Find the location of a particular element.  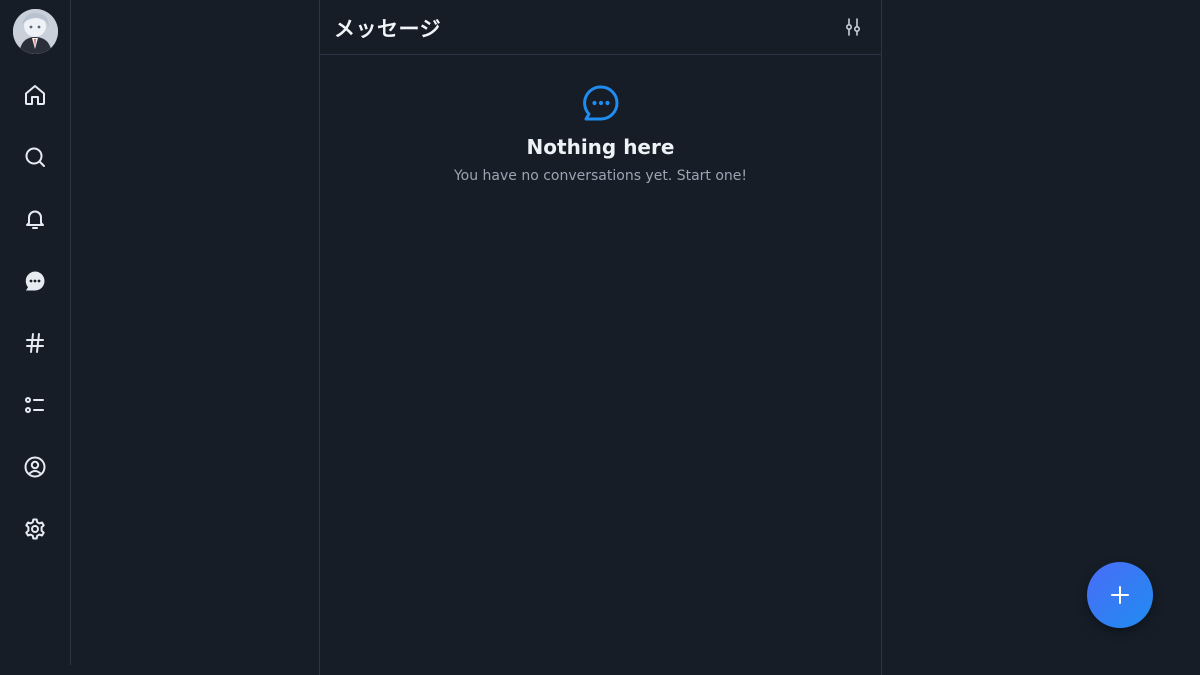

empty-state-title: Nothing here is located at coordinates (600, 147).